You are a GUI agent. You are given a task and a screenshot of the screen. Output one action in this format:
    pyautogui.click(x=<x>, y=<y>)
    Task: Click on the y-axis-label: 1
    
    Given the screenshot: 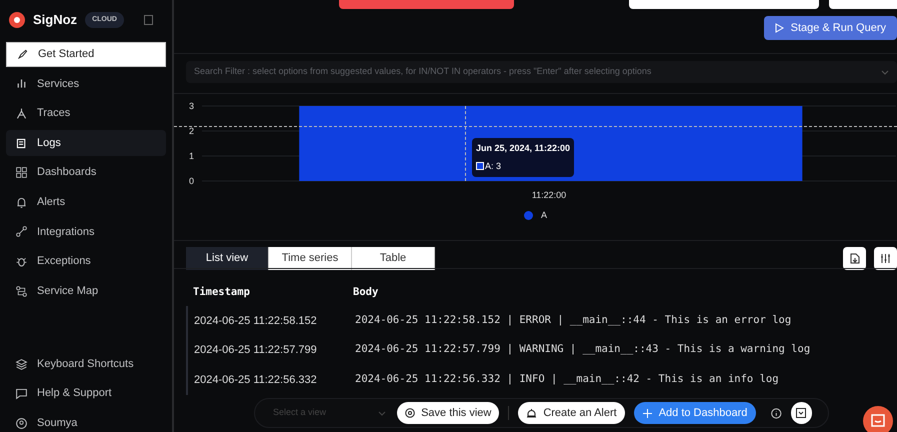 What is the action you would take?
    pyautogui.click(x=191, y=156)
    